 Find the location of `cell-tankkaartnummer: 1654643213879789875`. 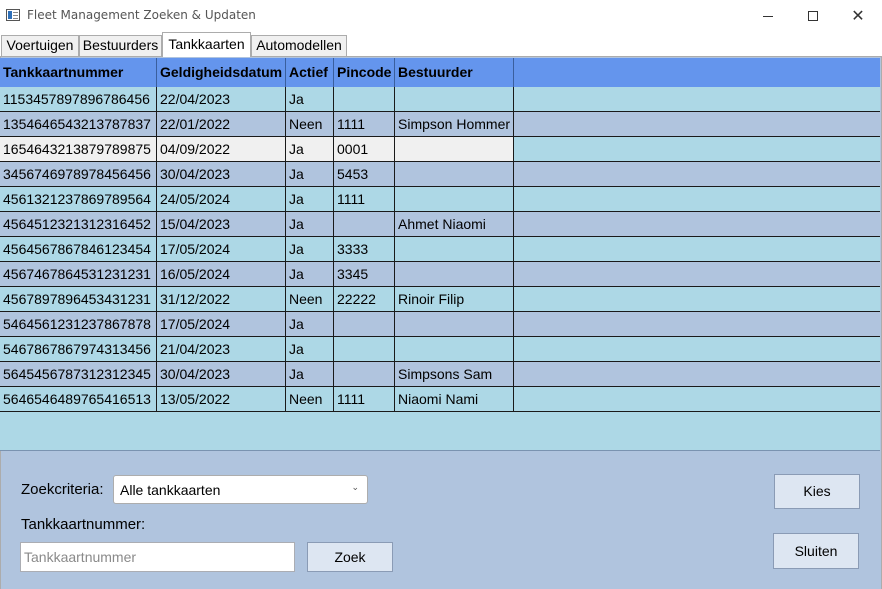

cell-tankkaartnummer: 1654643213879789875 is located at coordinates (78, 149).